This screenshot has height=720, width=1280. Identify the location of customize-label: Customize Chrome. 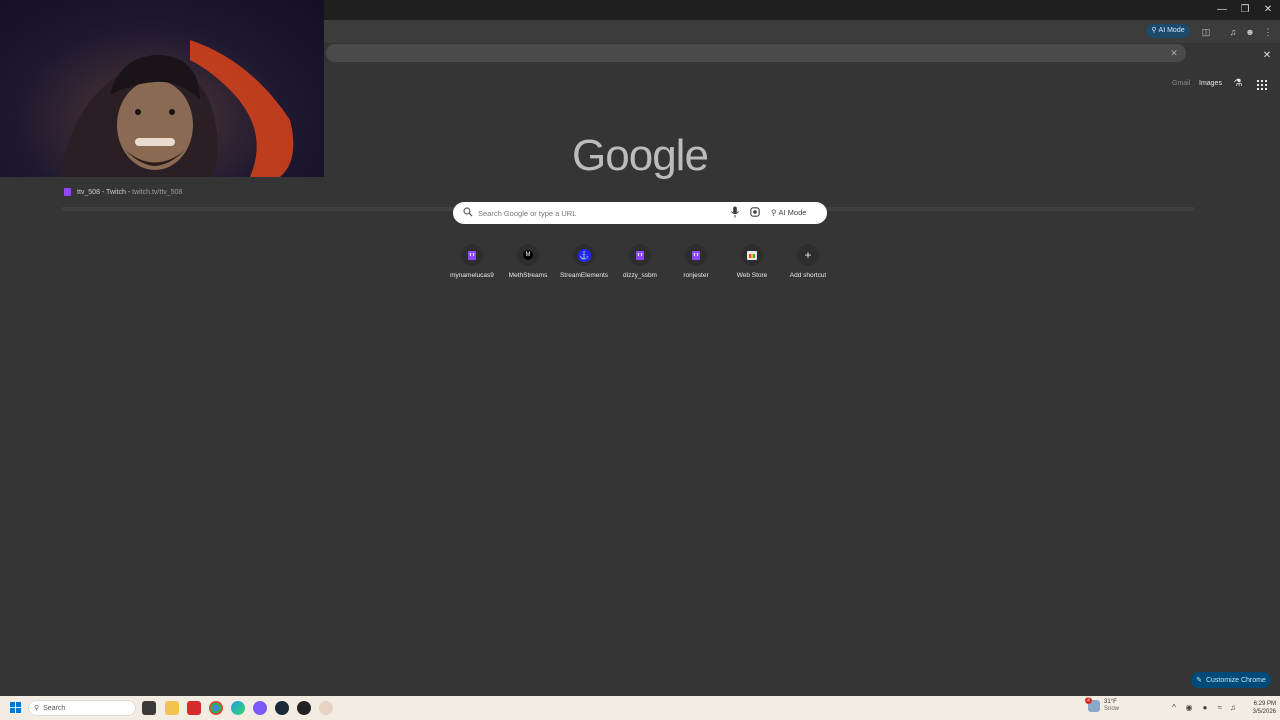
(1235, 680).